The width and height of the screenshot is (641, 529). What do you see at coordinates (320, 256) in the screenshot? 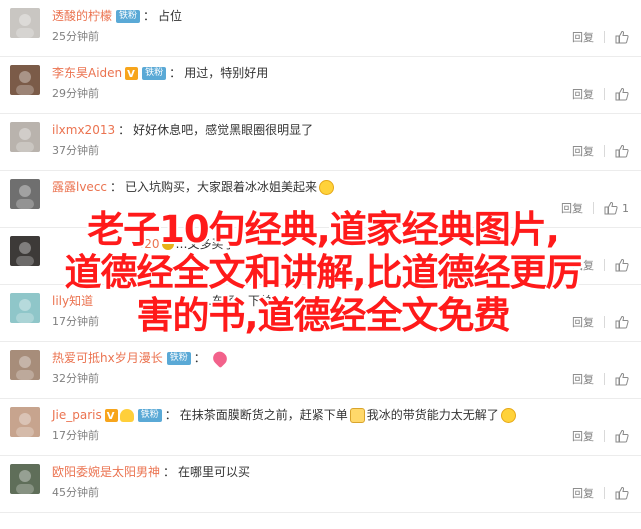
I see `comment-row: 回复 f20 …文多买了` at bounding box center [320, 256].